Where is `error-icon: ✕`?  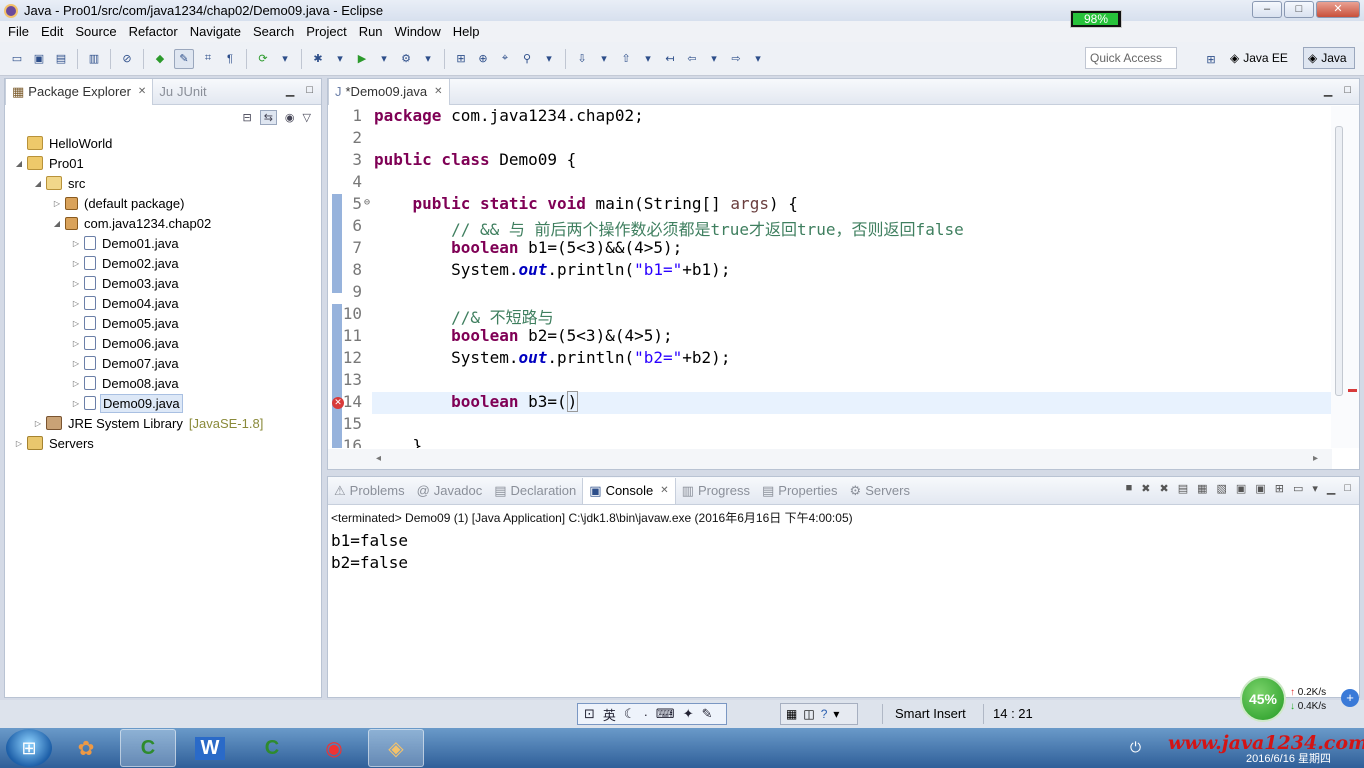
error-icon: ✕ is located at coordinates (338, 403).